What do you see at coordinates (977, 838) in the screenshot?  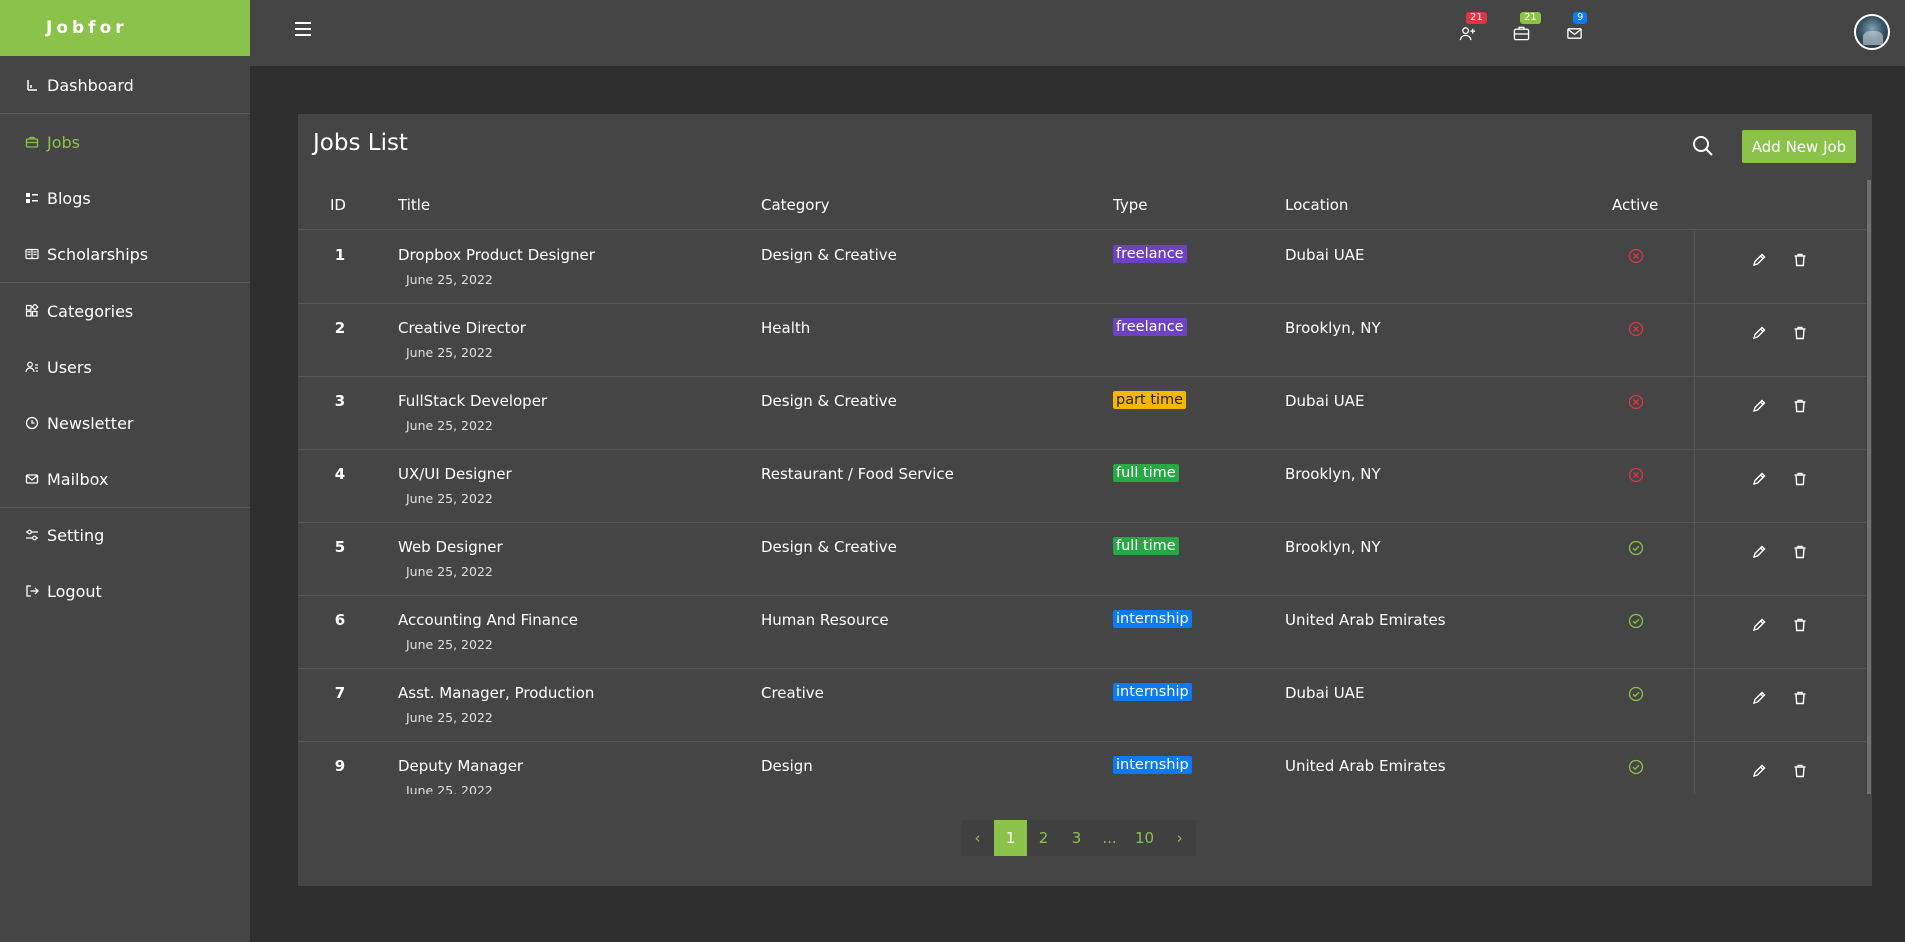 I see `prev-page-button: ‹` at bounding box center [977, 838].